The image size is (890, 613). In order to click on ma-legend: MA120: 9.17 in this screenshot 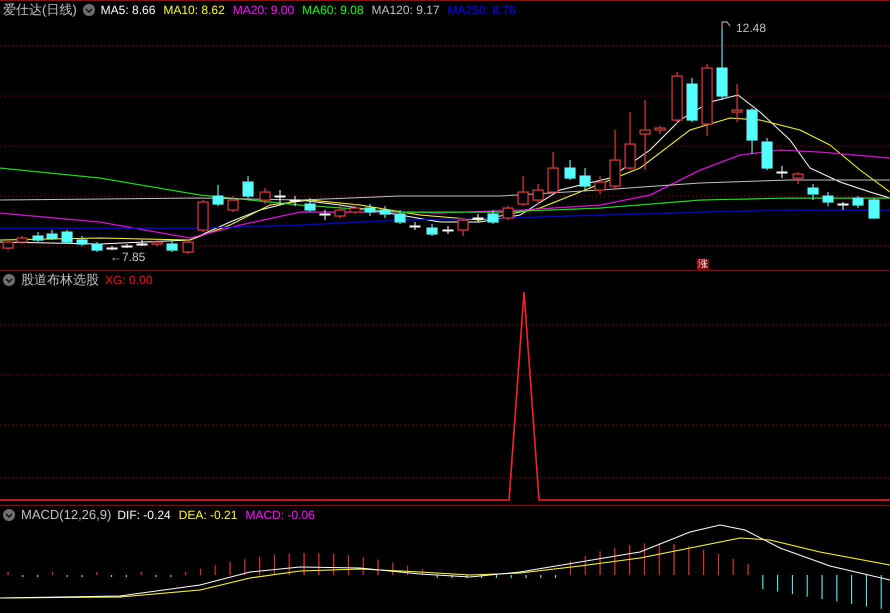, I will do `click(406, 9)`.